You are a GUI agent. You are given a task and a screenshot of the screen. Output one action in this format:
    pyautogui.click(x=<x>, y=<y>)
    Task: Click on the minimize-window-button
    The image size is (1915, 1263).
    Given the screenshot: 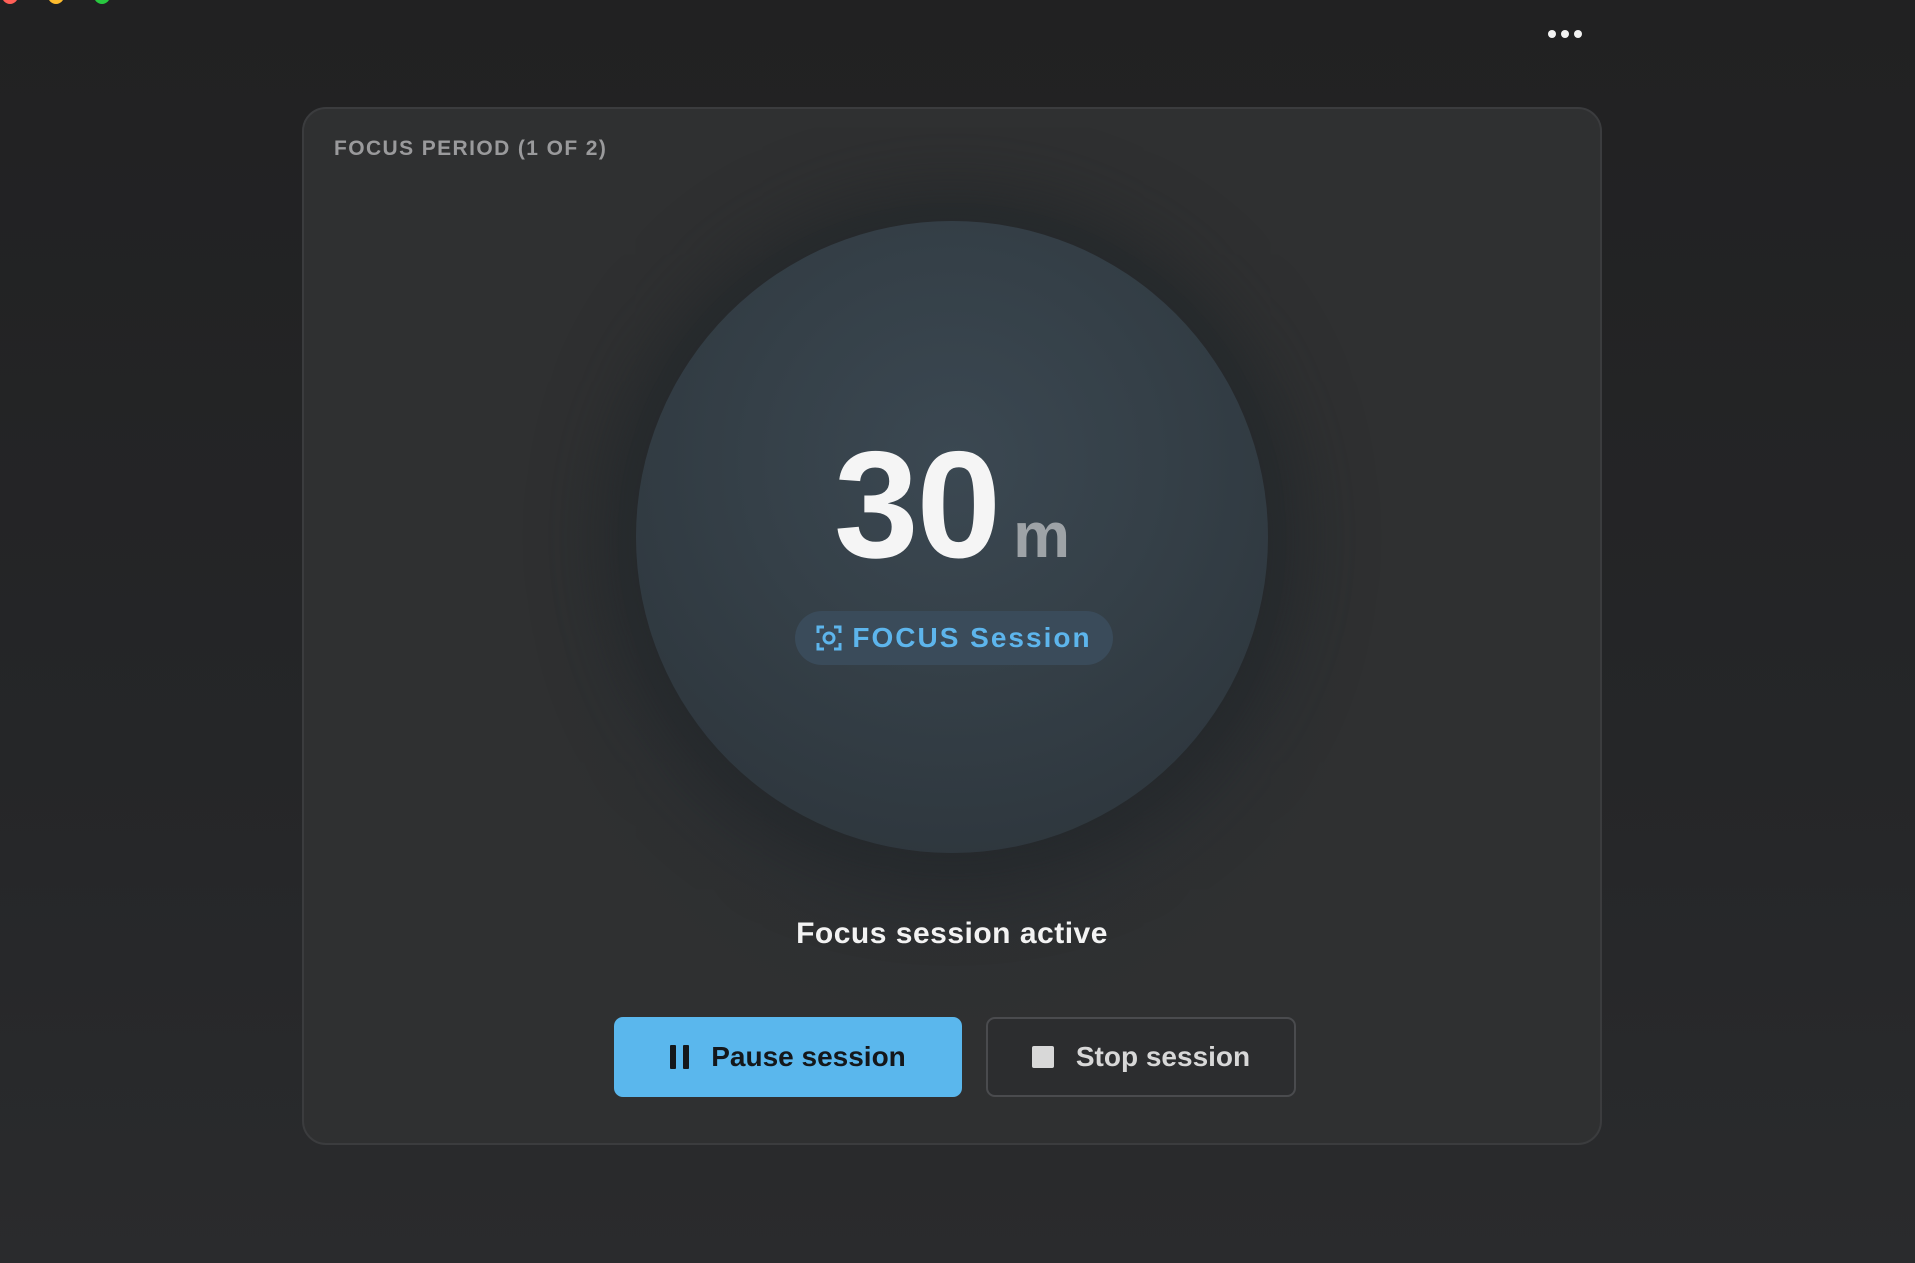 What is the action you would take?
    pyautogui.click(x=56, y=2)
    